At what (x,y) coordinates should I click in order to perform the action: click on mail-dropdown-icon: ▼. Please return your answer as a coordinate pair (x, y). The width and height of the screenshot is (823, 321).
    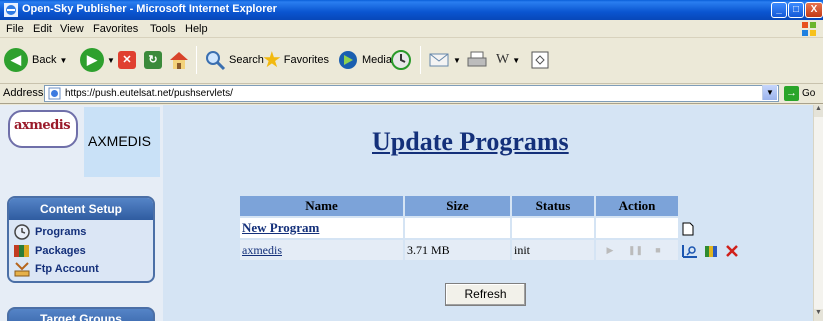
    Looking at the image, I should click on (457, 60).